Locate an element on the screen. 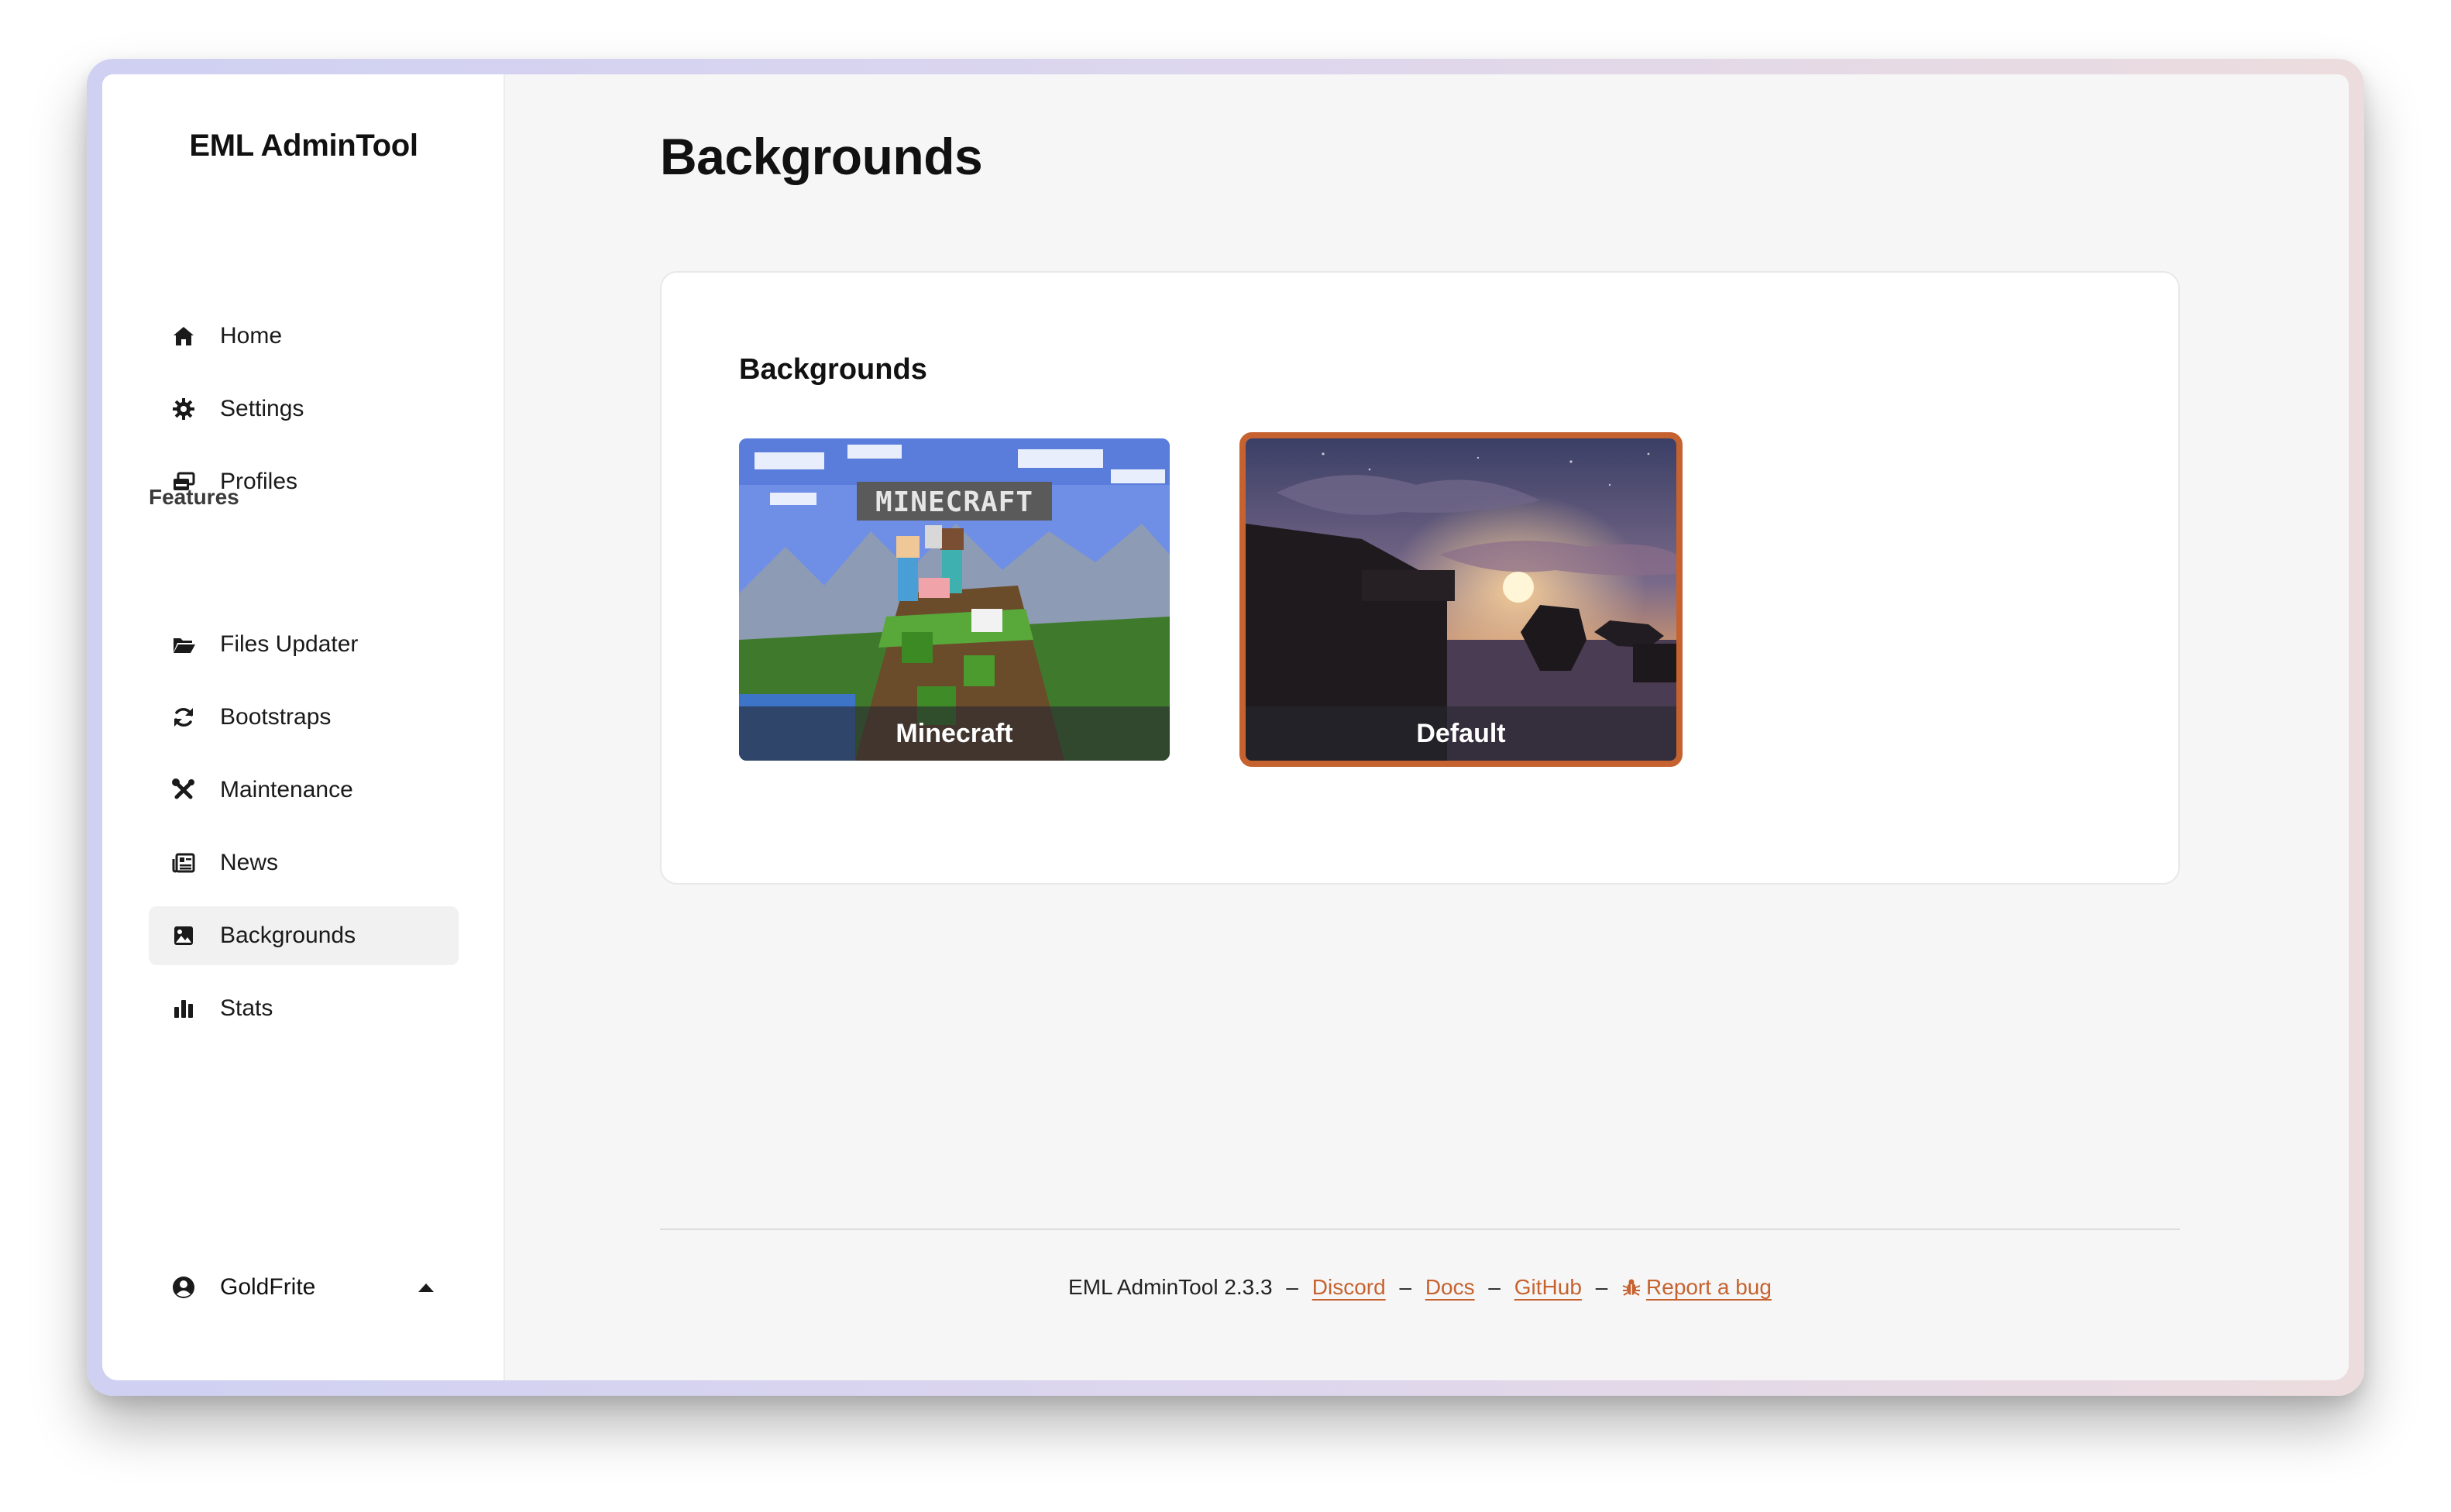  sidebar-item-label: Settings is located at coordinates (262, 408).